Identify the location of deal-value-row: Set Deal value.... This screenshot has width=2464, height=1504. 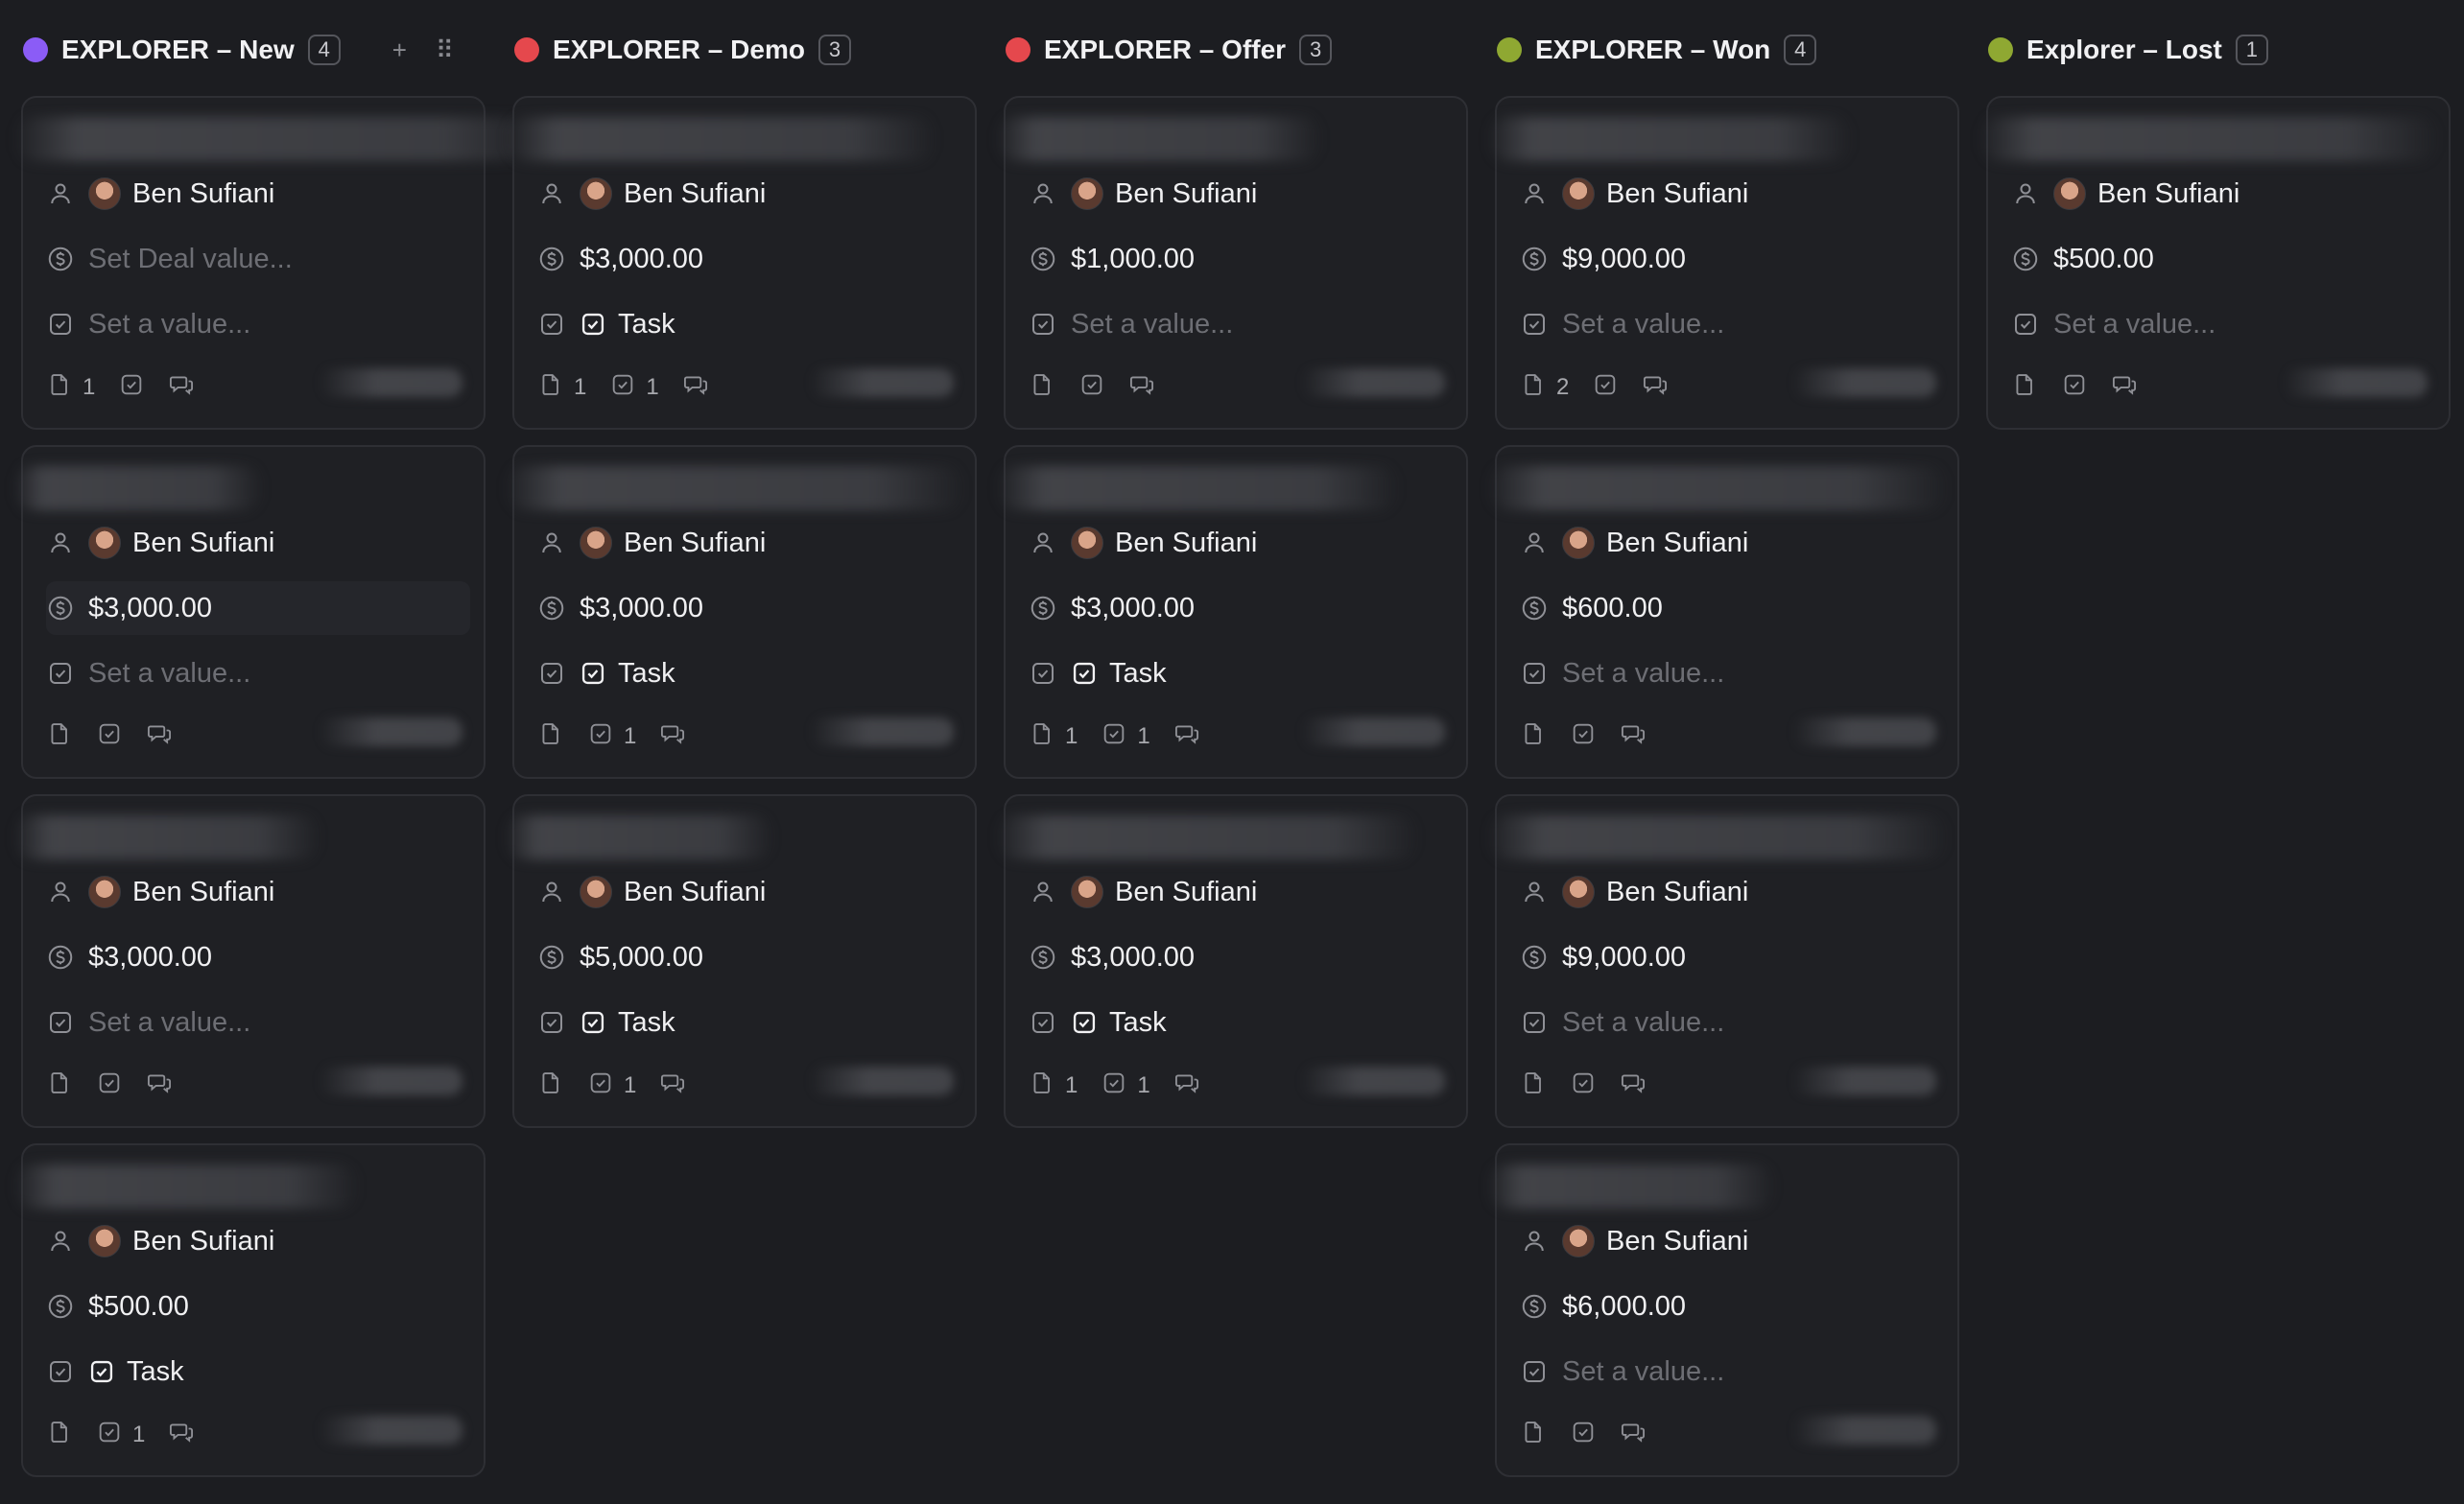
(258, 259).